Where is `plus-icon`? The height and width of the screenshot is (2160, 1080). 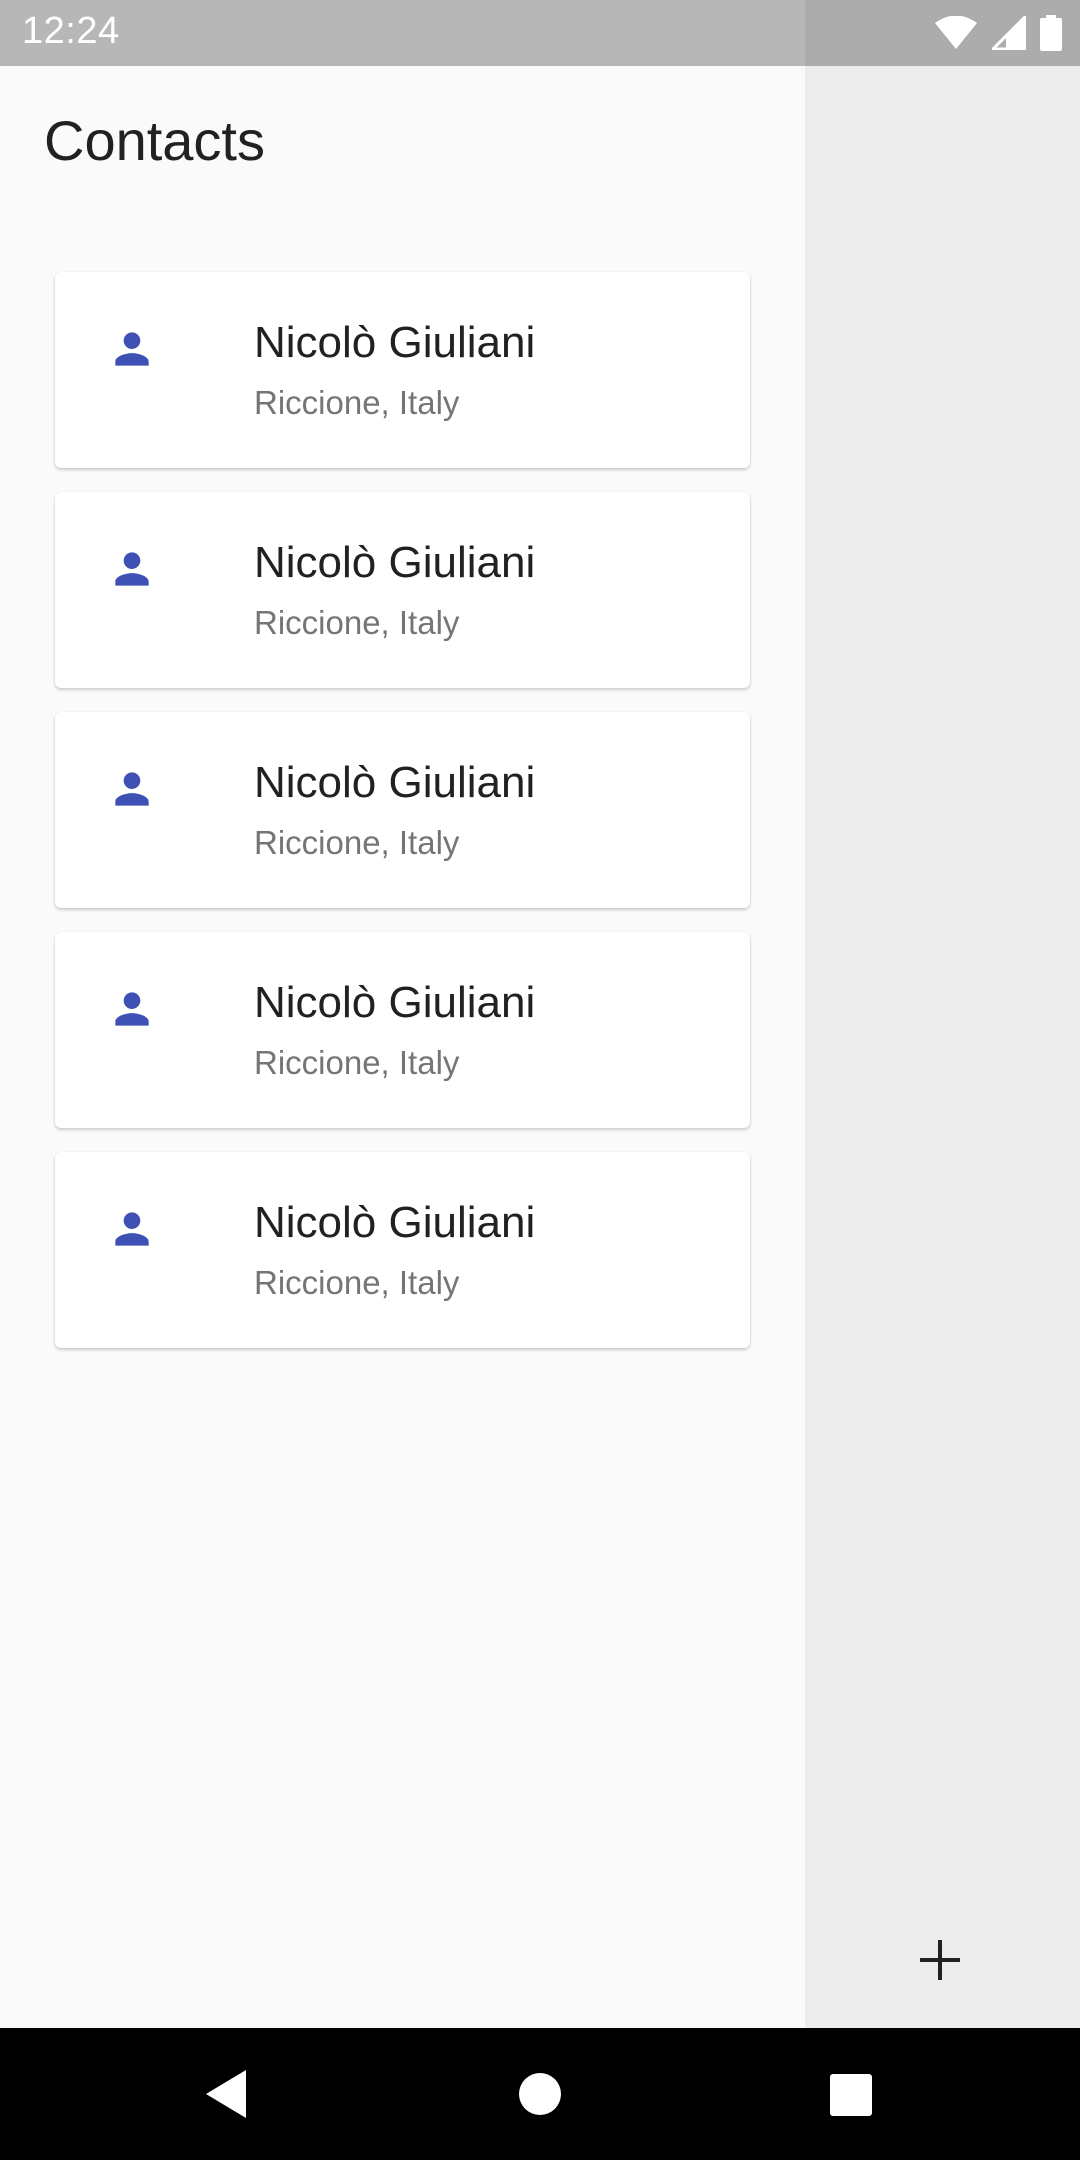 plus-icon is located at coordinates (940, 1960).